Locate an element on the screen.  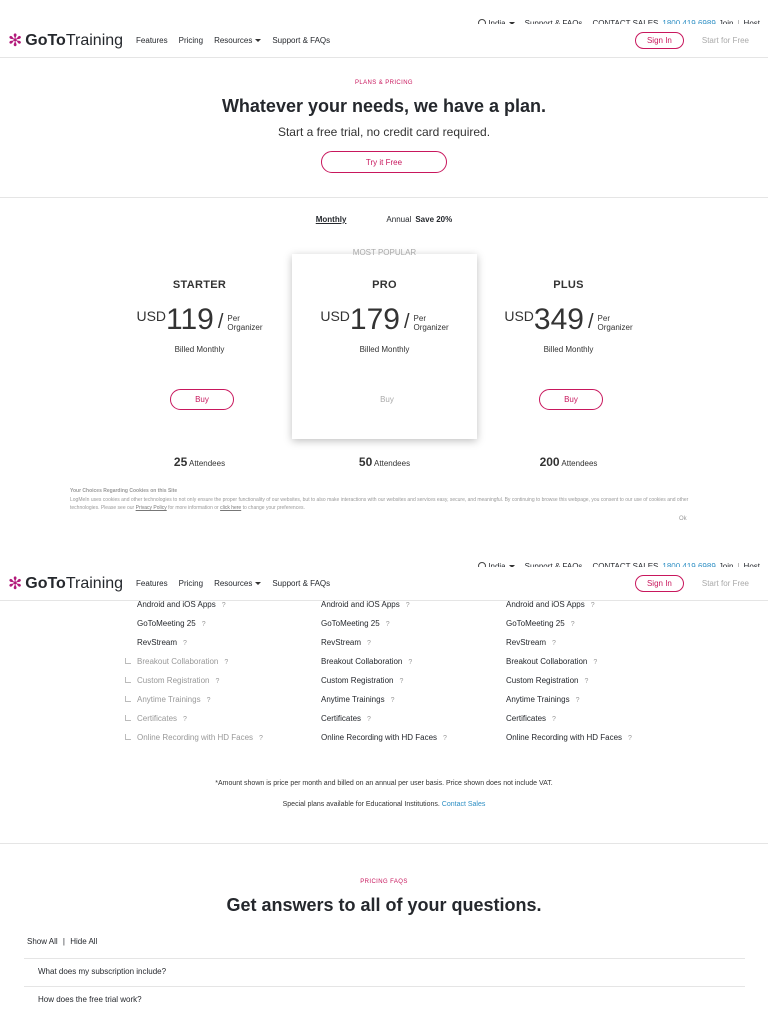
save-badge: Save 20% is located at coordinates (434, 219).